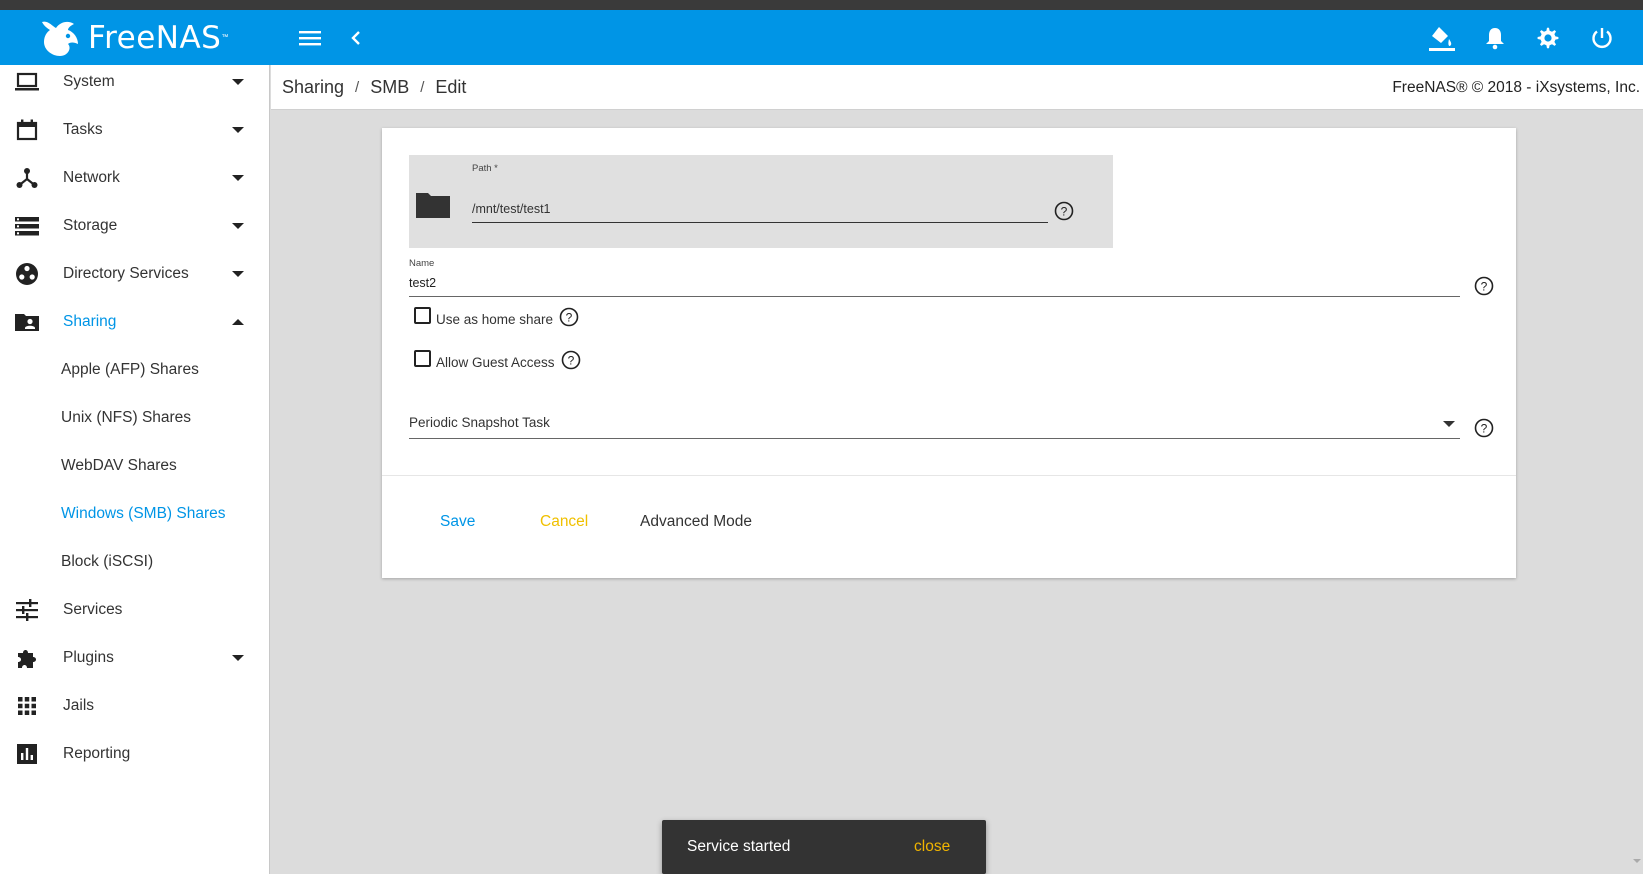  I want to click on sidebar-item-nfs-shares: Unix (NFS) Shares, so click(134, 418).